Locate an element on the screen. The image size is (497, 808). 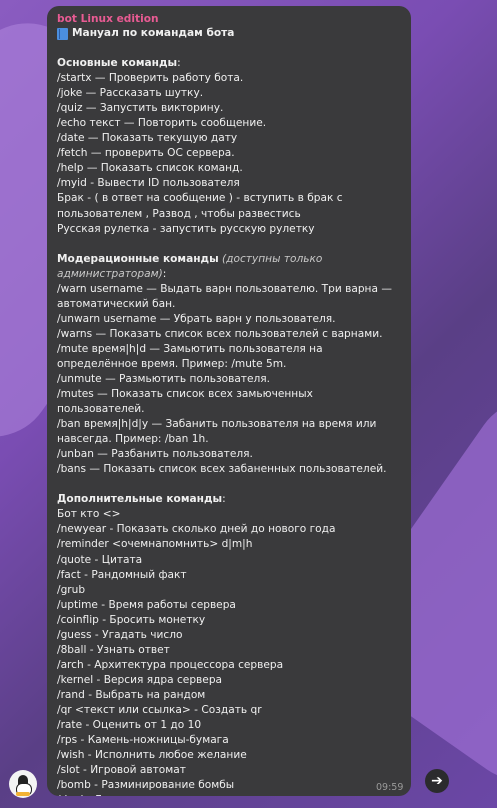
command-line: /duel - Дуэль с участниками is located at coordinates (229, 794).